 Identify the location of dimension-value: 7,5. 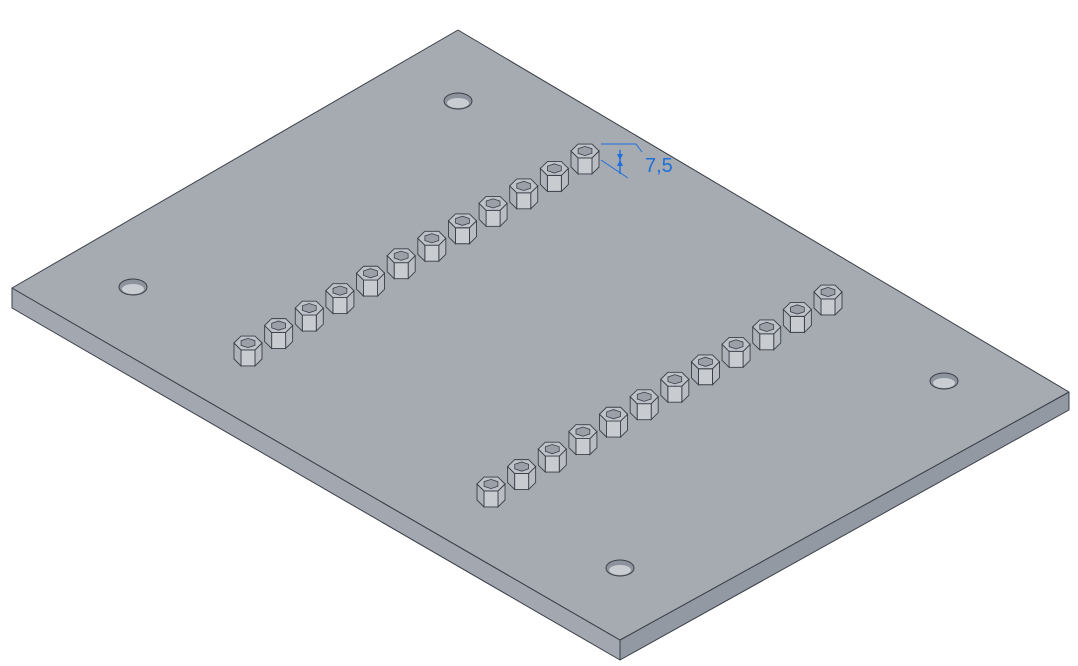
(659, 166).